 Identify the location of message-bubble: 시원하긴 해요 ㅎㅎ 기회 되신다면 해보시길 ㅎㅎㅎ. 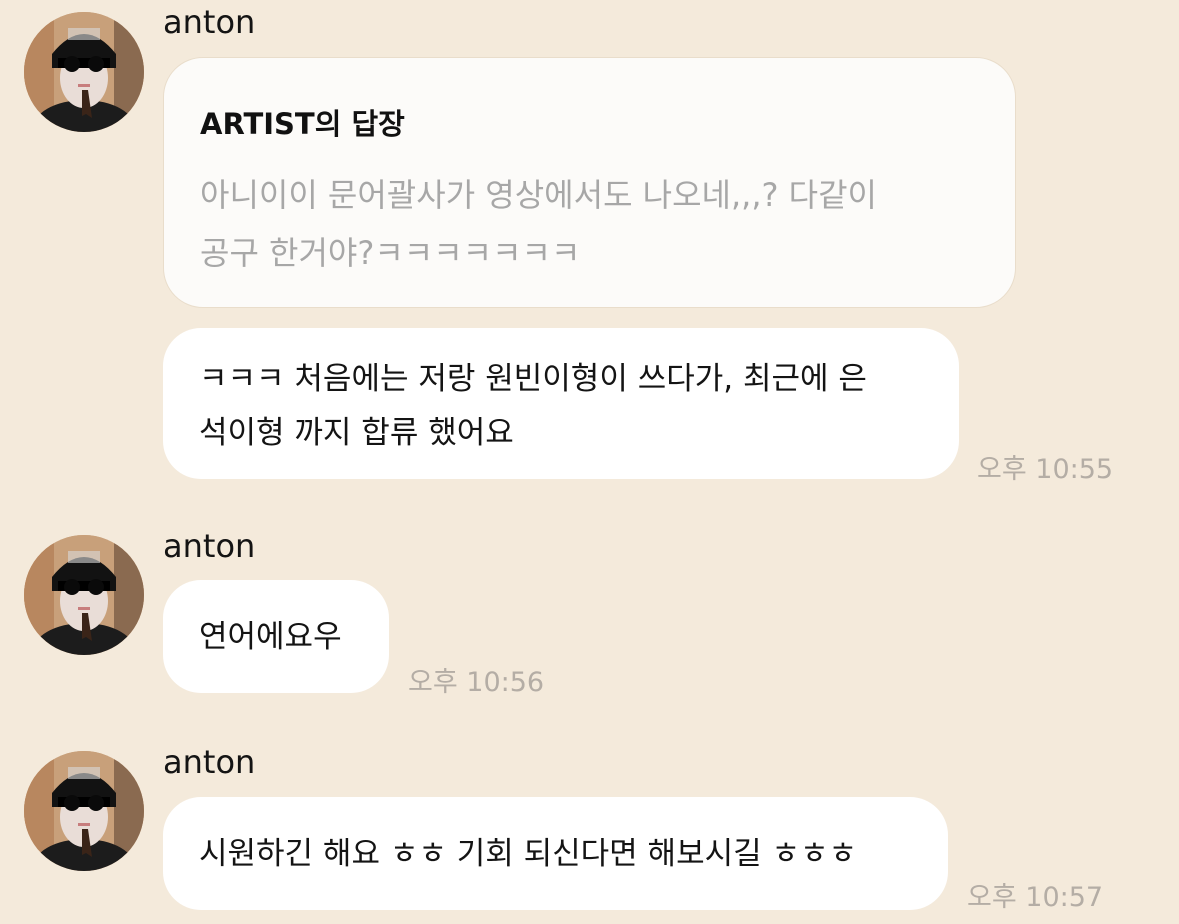
(555, 853).